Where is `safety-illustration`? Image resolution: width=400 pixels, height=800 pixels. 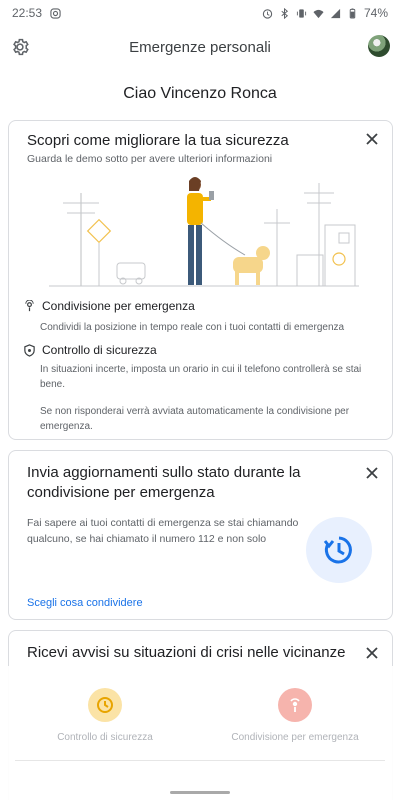 safety-illustration is located at coordinates (204, 232).